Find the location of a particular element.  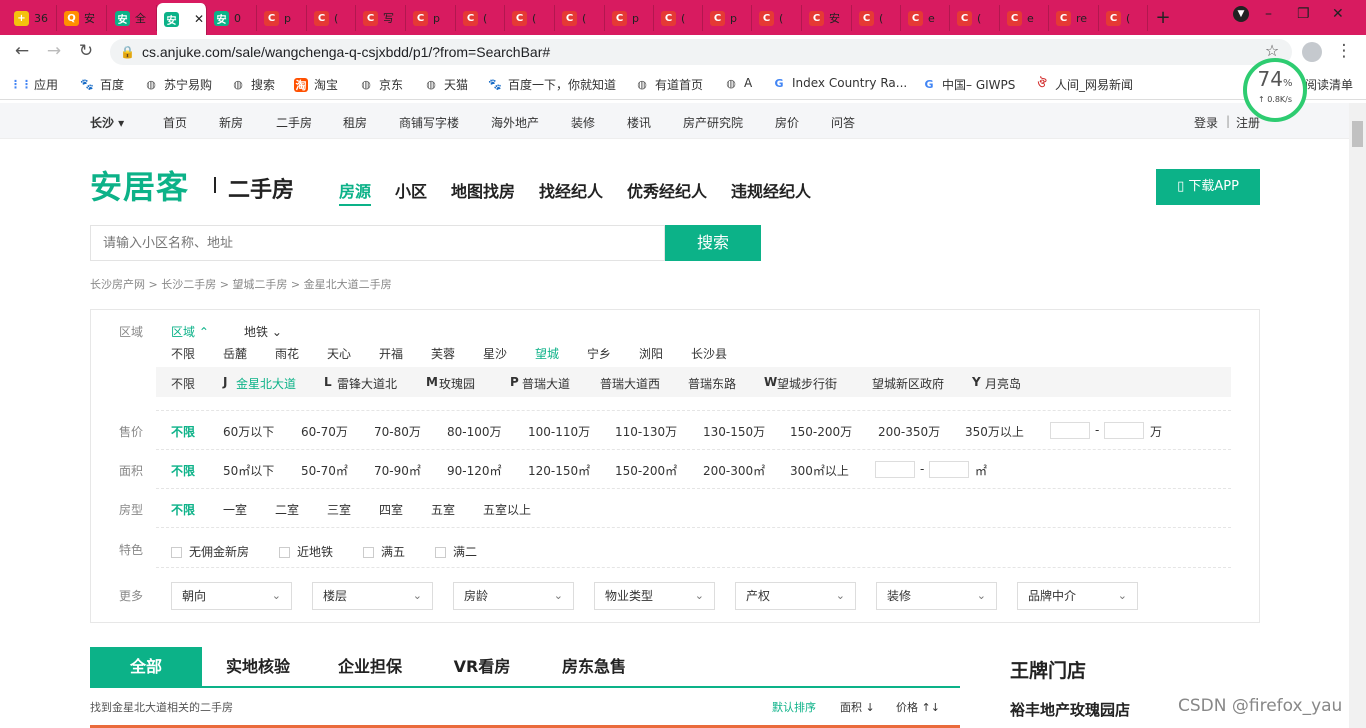

listing-tab: 企业担保 is located at coordinates (370, 666).